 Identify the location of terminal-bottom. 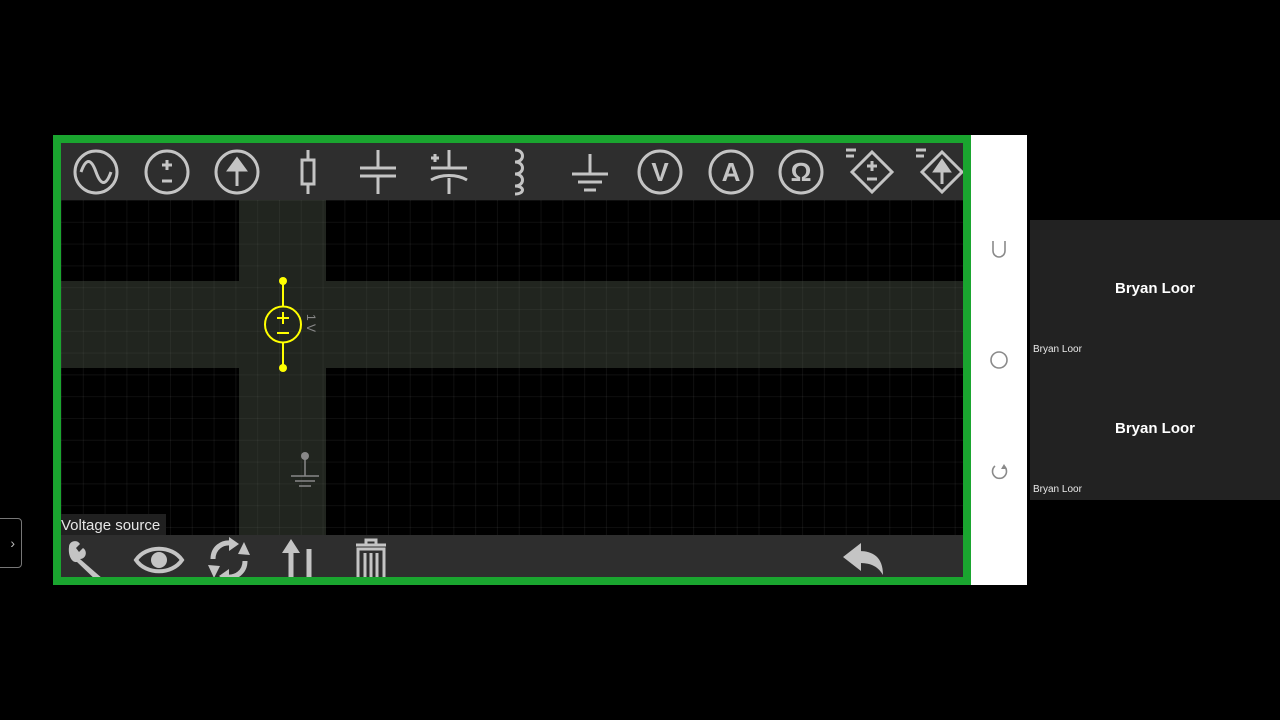
(283, 368).